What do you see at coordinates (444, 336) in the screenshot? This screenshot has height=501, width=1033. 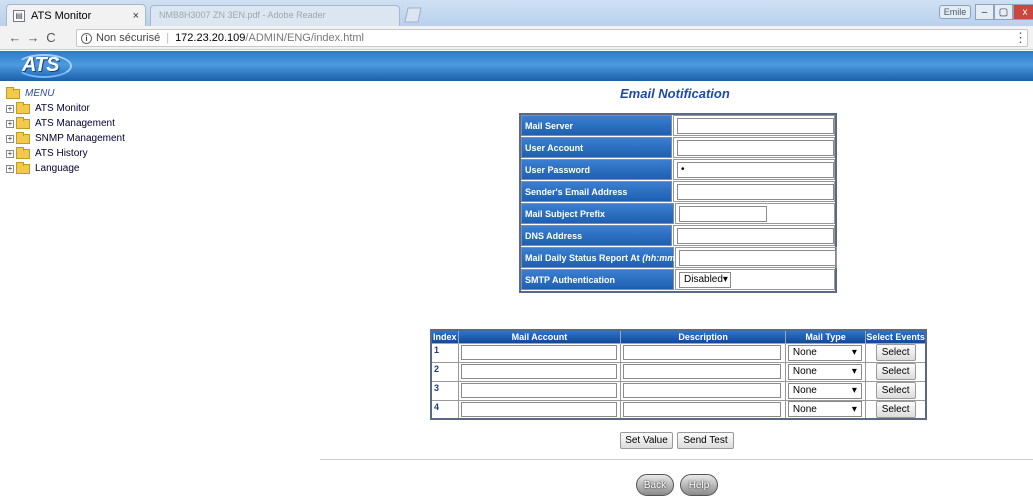 I see `col-index: Index` at bounding box center [444, 336].